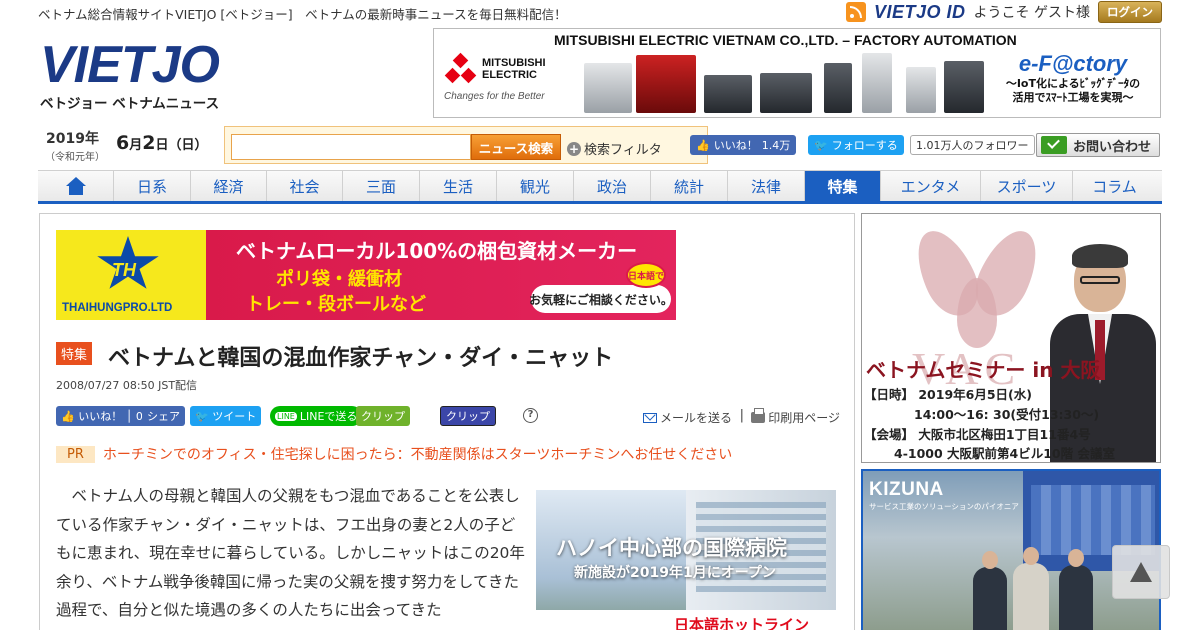 This screenshot has width=1200, height=630. What do you see at coordinates (437, 251) in the screenshot?
I see `banner-title: ベトナムローカル100%の梱包資材メーカー` at bounding box center [437, 251].